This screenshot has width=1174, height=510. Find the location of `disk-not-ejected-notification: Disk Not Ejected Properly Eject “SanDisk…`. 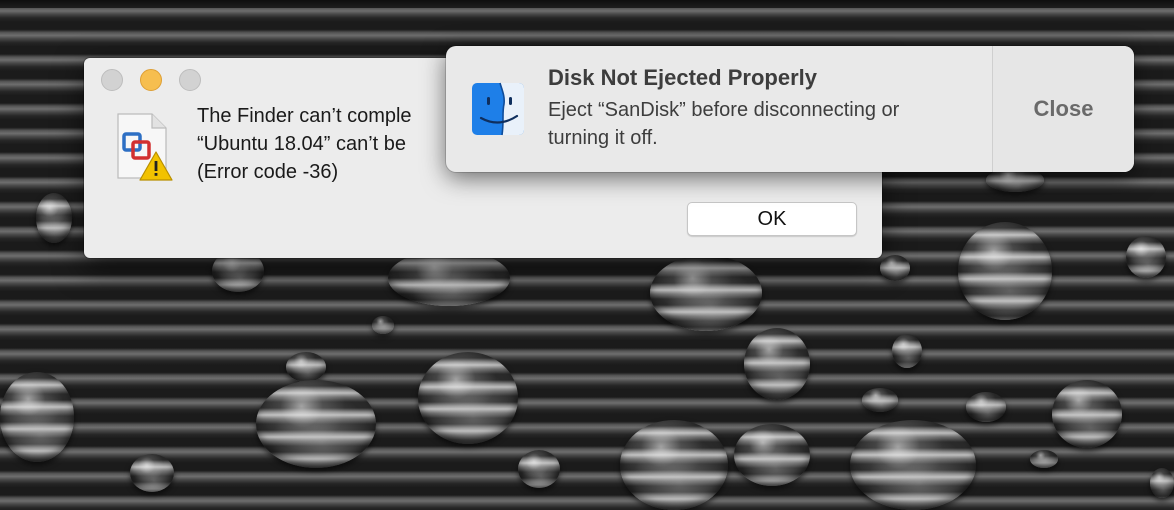

disk-not-ejected-notification: Disk Not Ejected Properly Eject “SanDisk… is located at coordinates (790, 109).